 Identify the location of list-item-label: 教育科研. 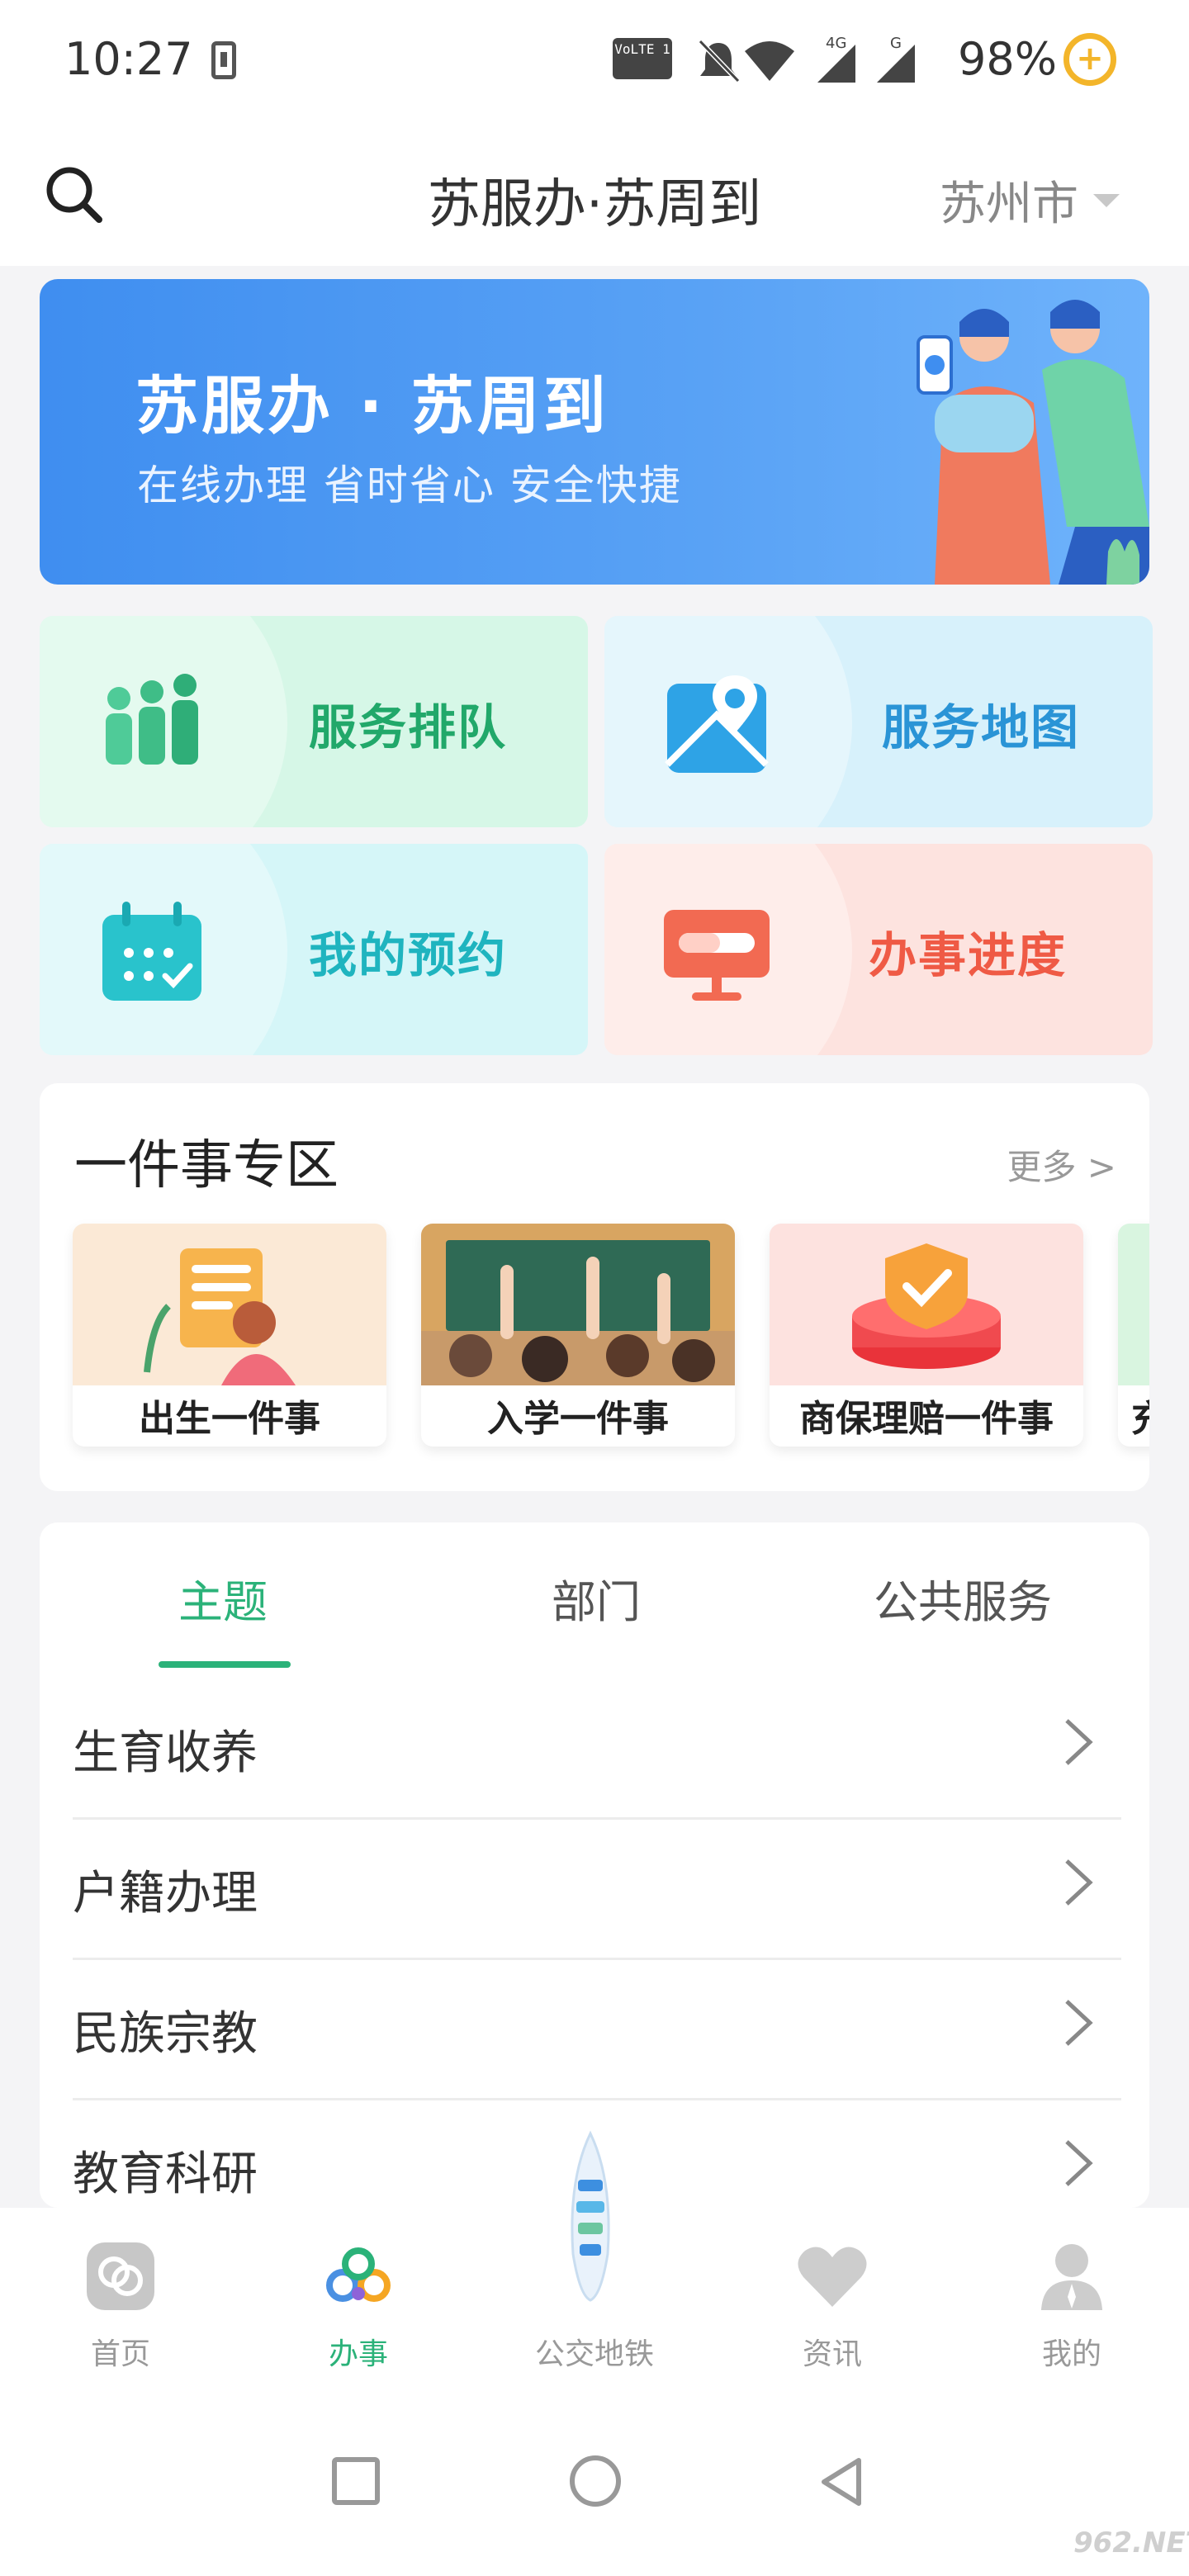
(165, 2174).